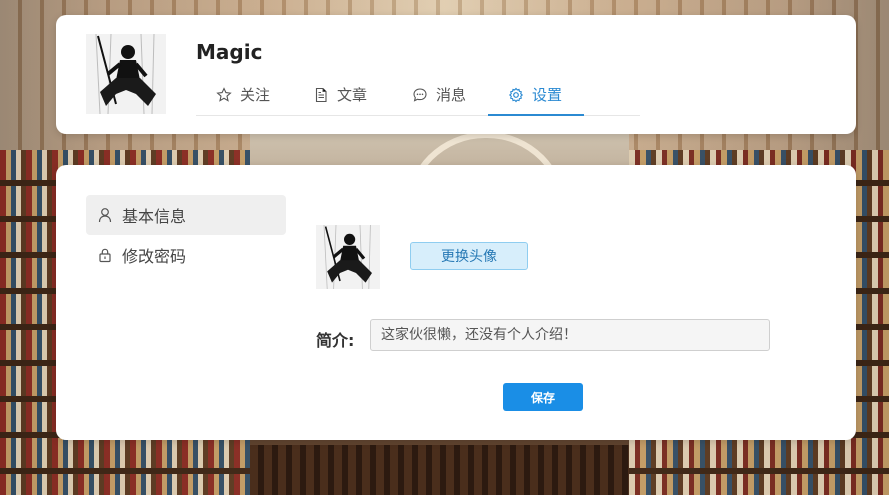 Image resolution: width=889 pixels, height=495 pixels. What do you see at coordinates (439, 470) in the screenshot?
I see `background-railing` at bounding box center [439, 470].